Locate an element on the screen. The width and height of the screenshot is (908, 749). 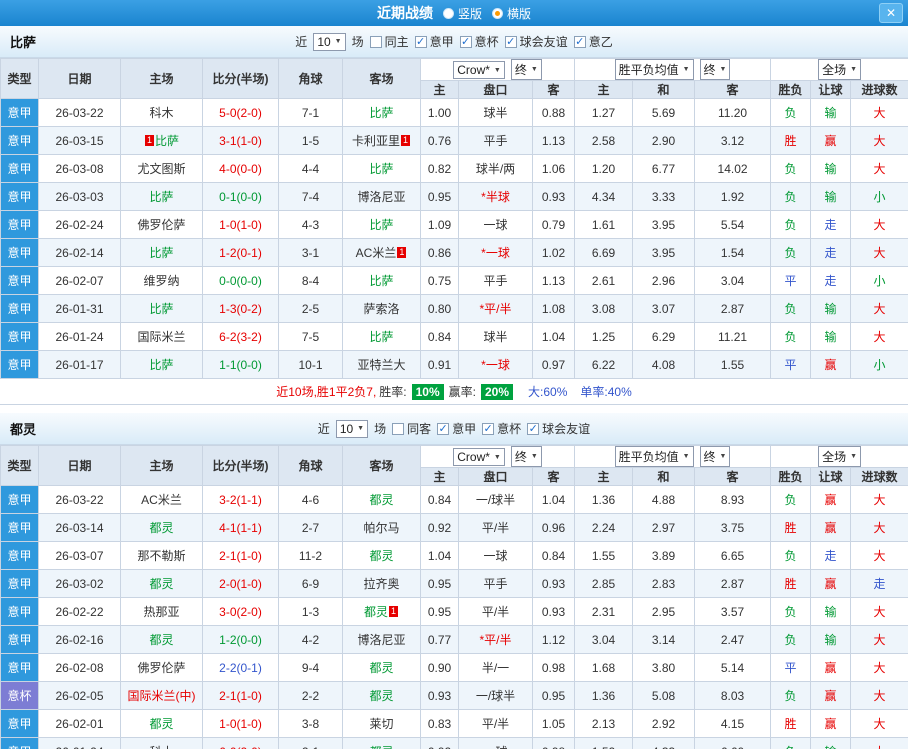
score: 2-2(0-1) is located at coordinates (240, 667).